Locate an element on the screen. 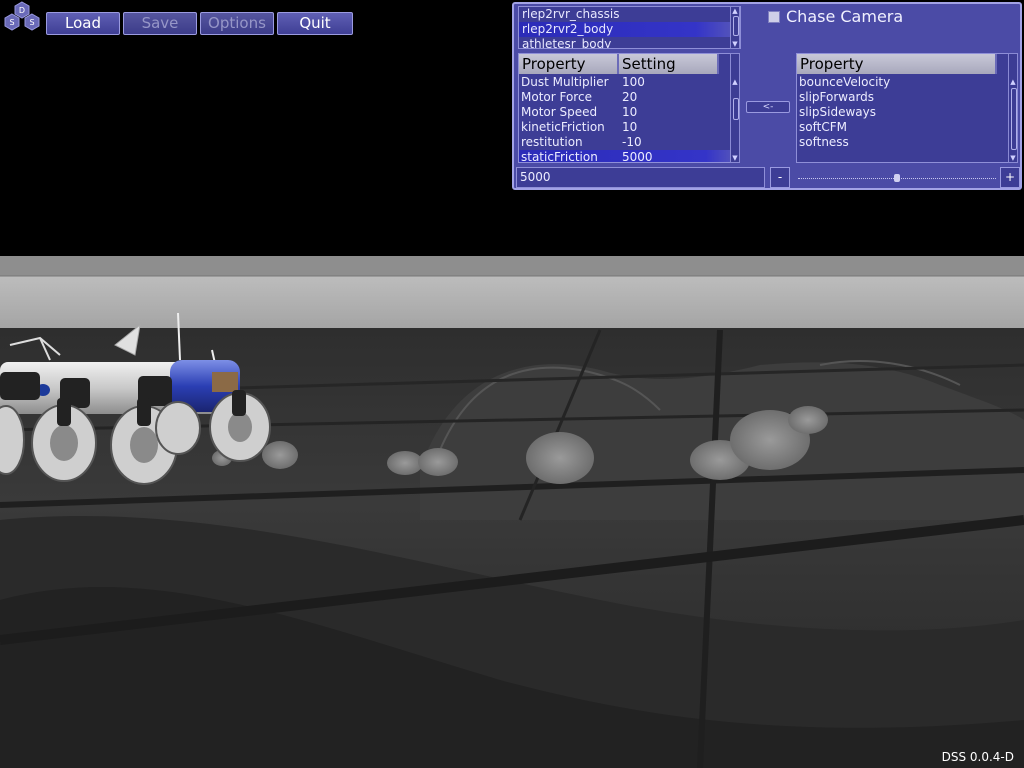  list-item: rlep2rvr_chassis is located at coordinates (629, 14).